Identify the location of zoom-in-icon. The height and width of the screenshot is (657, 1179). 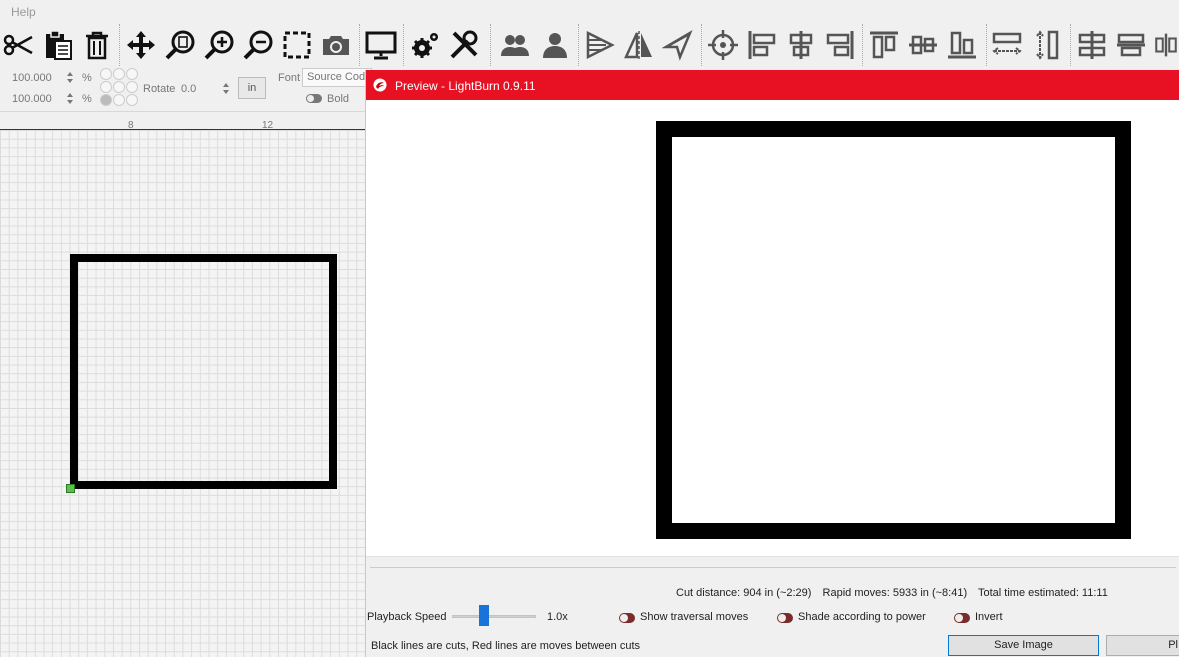
(219, 45).